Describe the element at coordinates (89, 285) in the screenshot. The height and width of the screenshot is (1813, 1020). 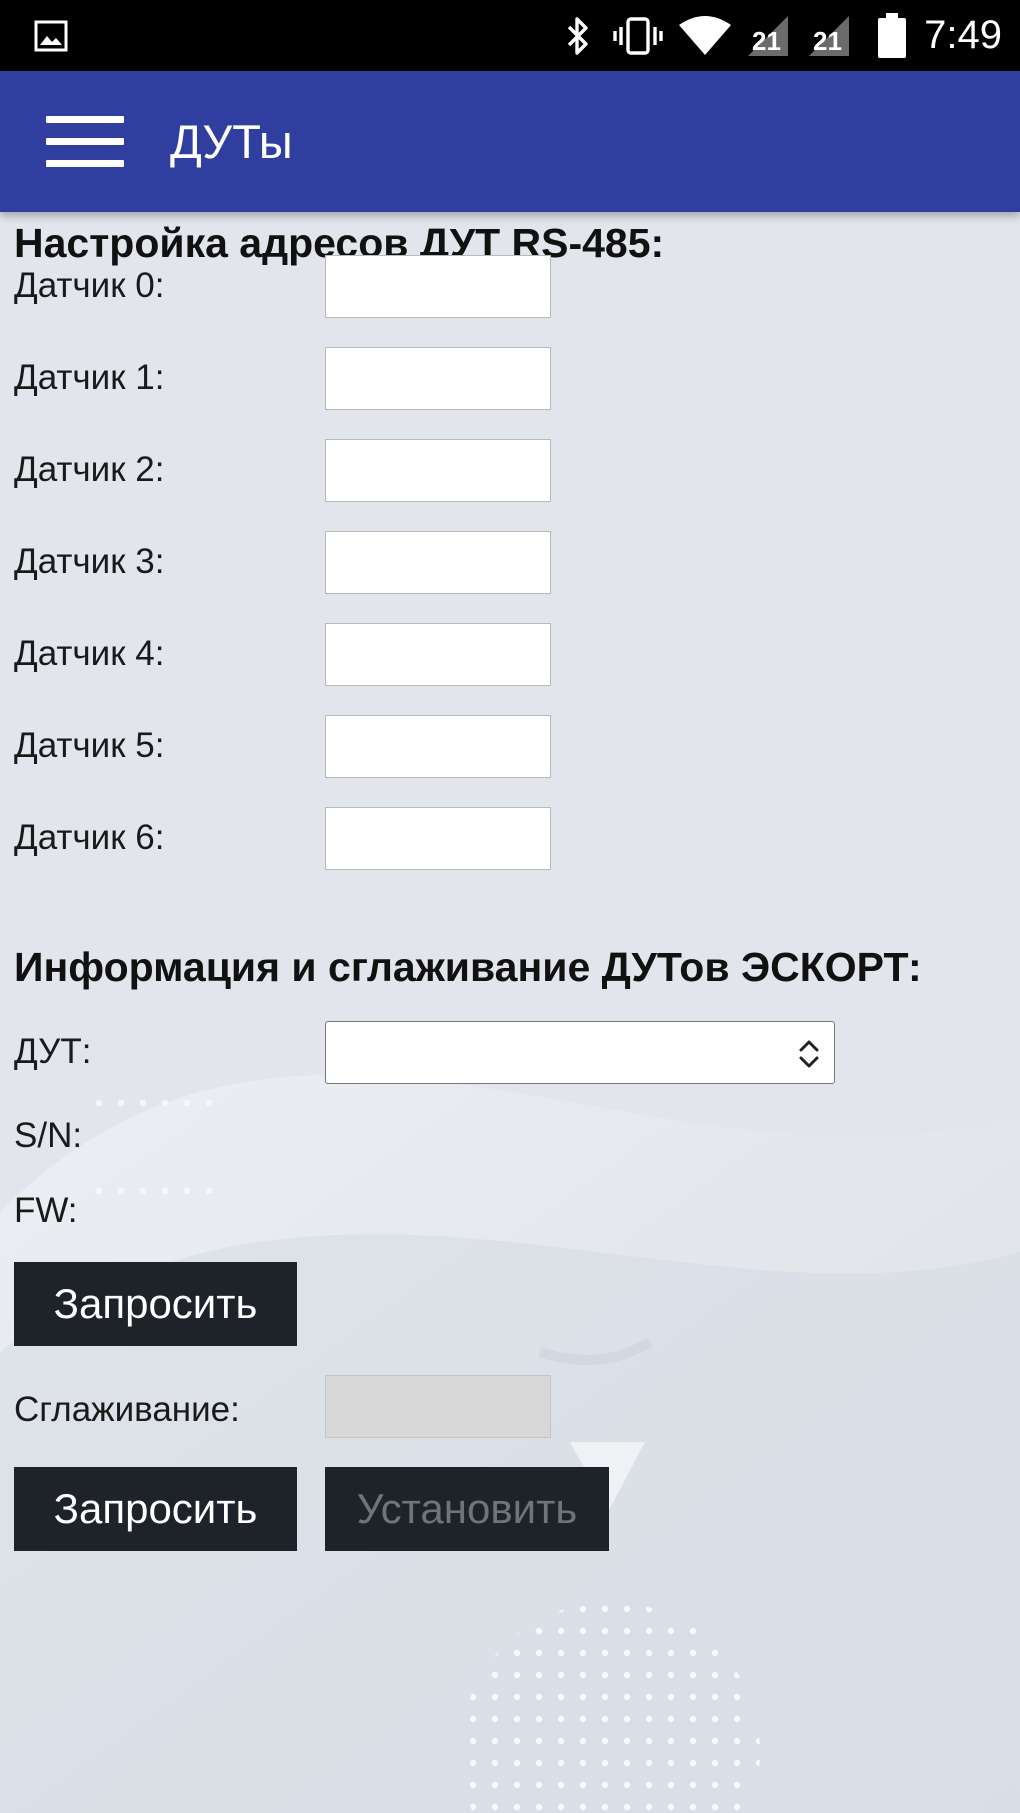
I see `sensor-0-label: Датчик 0:` at that location.